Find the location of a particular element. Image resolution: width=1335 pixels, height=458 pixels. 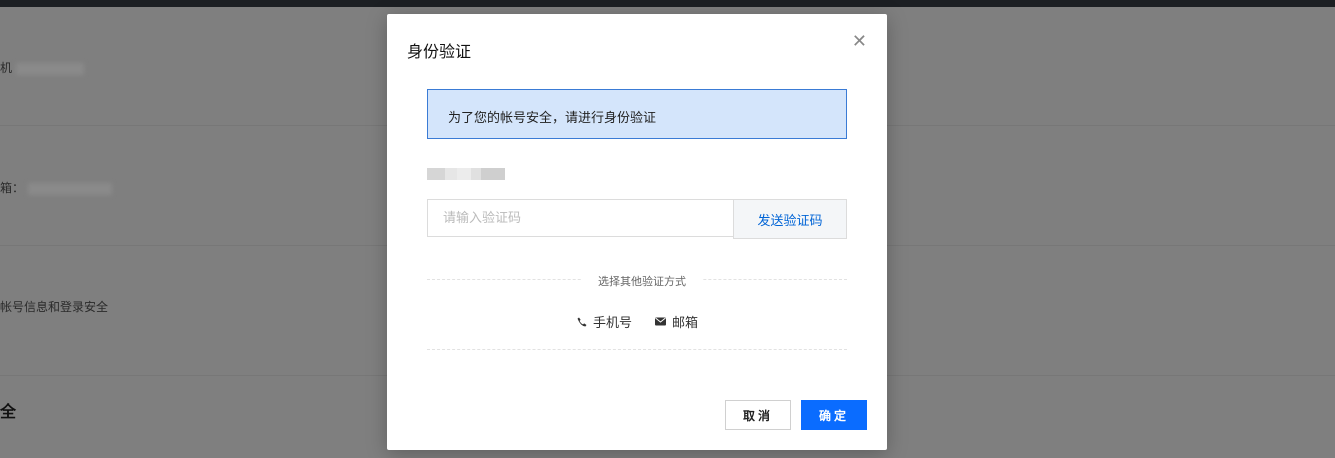

phone-icon is located at coordinates (582, 321).